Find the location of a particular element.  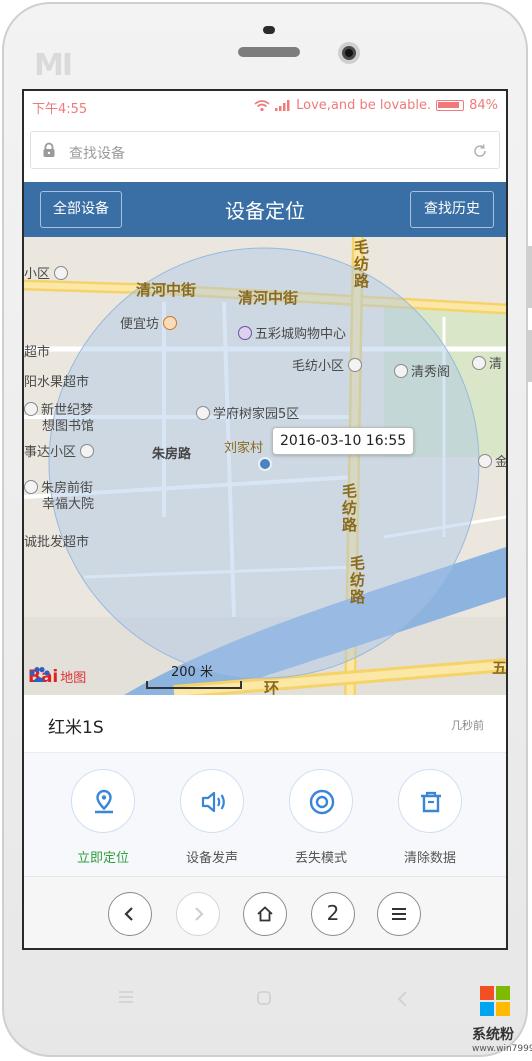

poi-label: 超市 is located at coordinates (37, 352).